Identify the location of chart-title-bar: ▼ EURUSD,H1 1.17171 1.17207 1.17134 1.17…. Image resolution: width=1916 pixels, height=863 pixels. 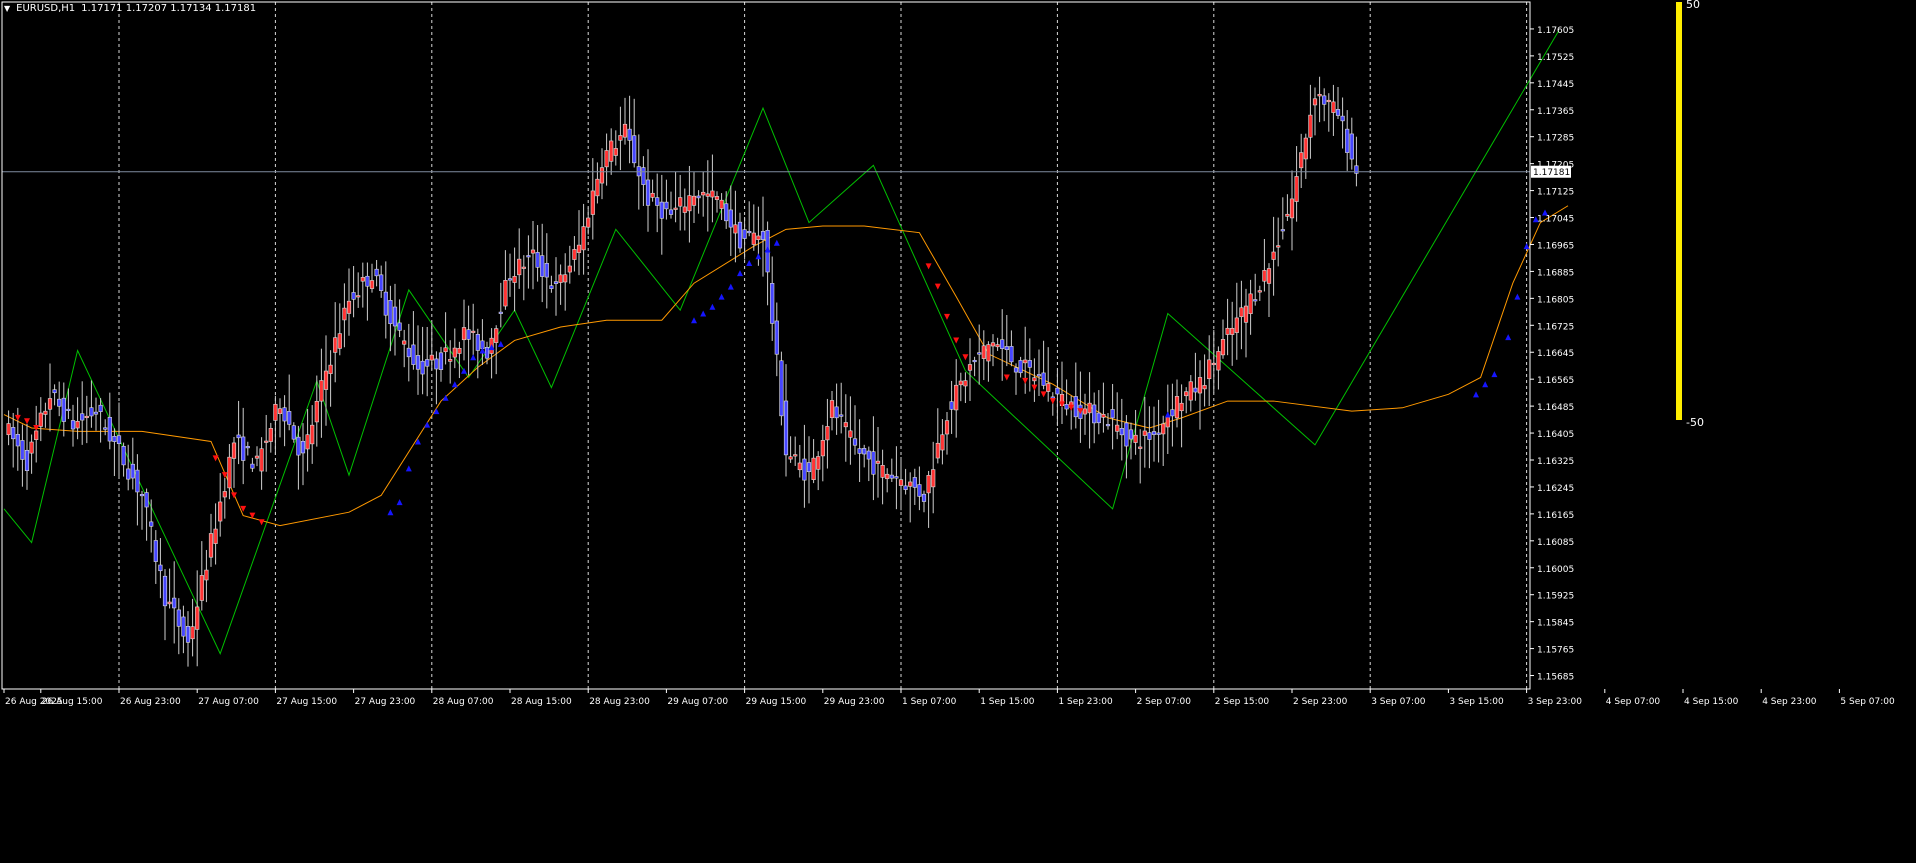
(130, 8).